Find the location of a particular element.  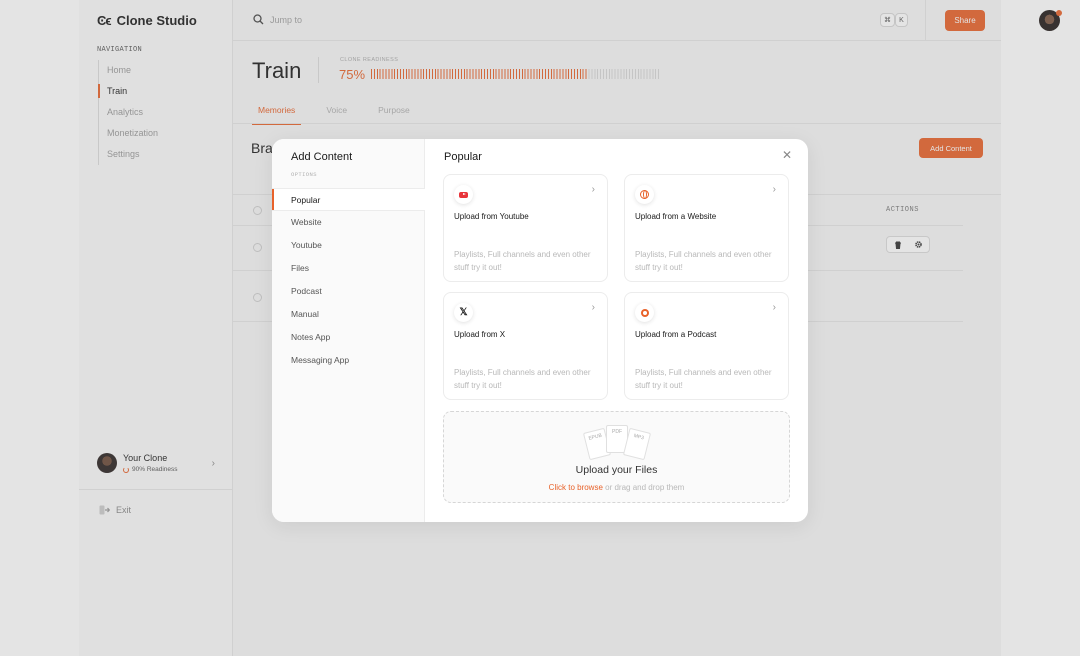

option-messaging-app: Messaging App is located at coordinates (348, 360).